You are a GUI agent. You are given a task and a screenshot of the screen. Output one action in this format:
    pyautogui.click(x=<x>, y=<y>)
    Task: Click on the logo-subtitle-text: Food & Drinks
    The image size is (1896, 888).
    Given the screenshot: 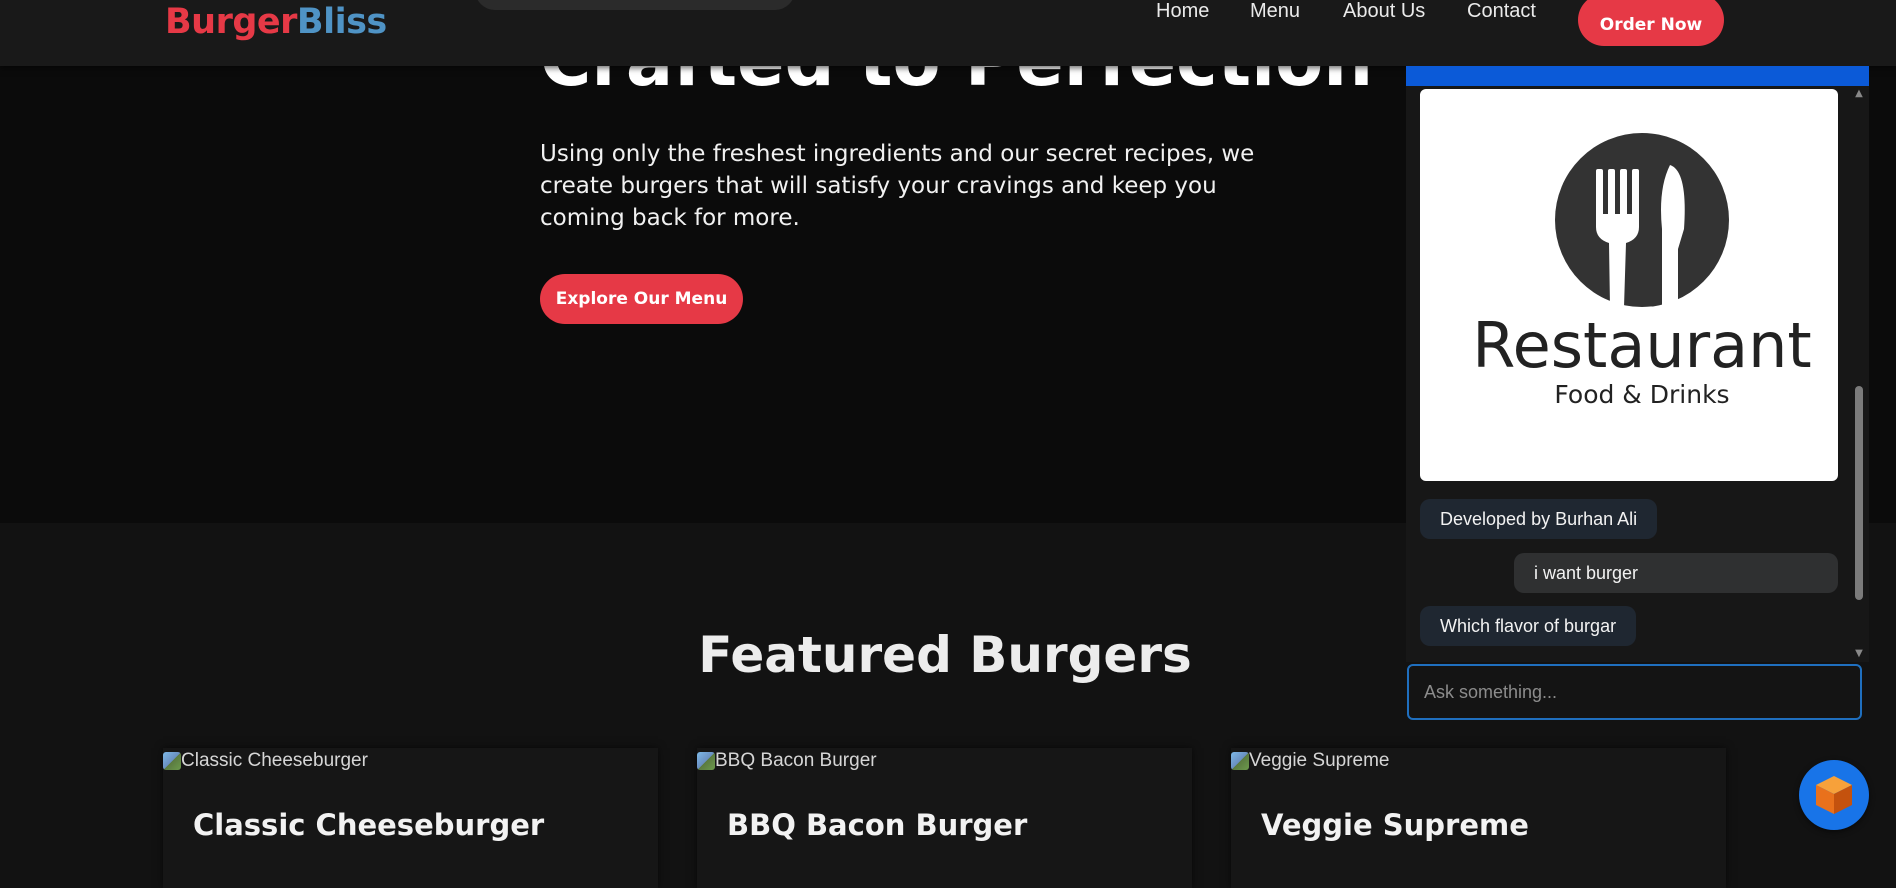 What is the action you would take?
    pyautogui.click(x=1641, y=394)
    